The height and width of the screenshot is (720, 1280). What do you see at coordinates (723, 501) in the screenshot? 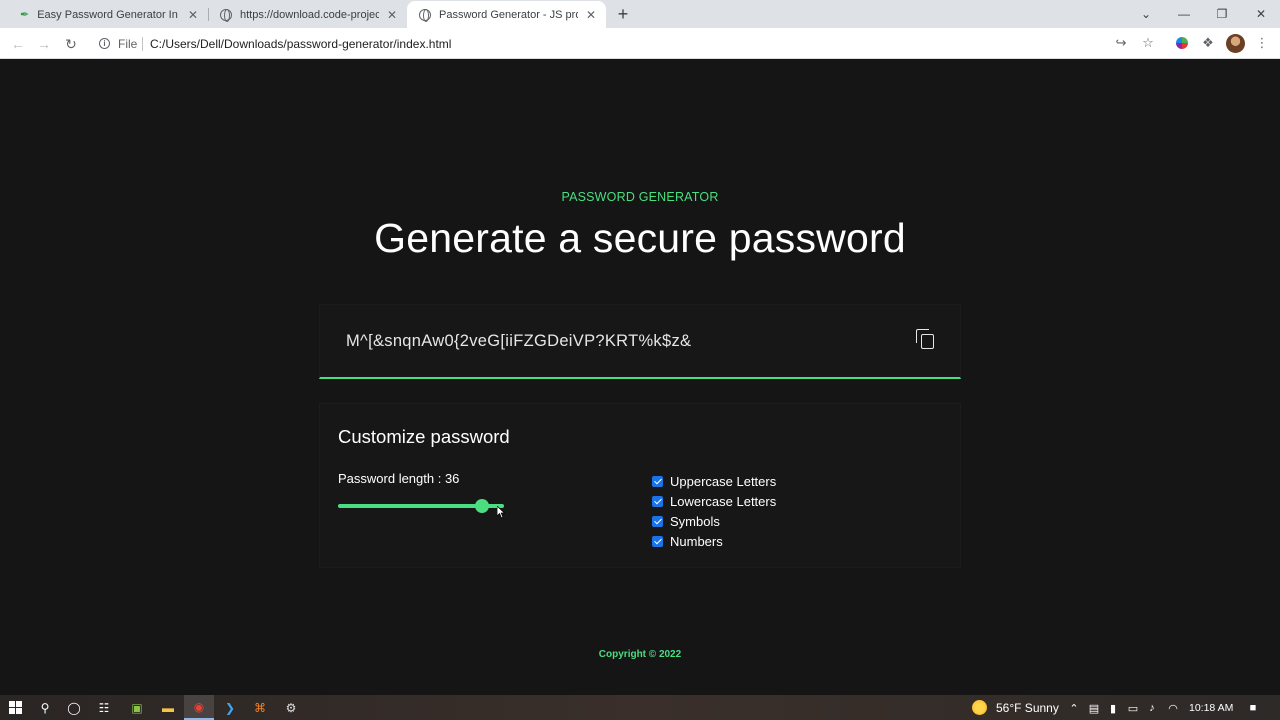
I see `option-label: Lowercase Letters` at bounding box center [723, 501].